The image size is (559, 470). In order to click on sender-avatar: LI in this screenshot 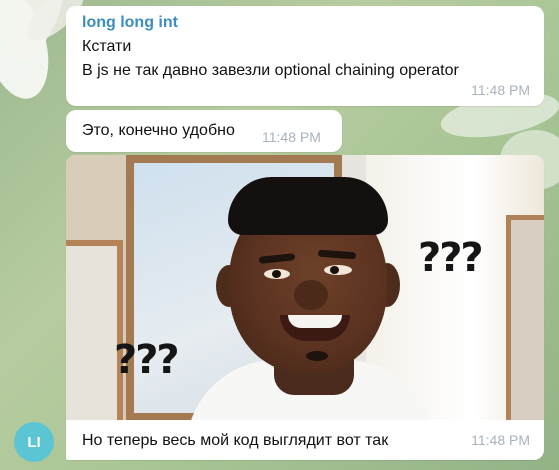, I will do `click(34, 442)`.